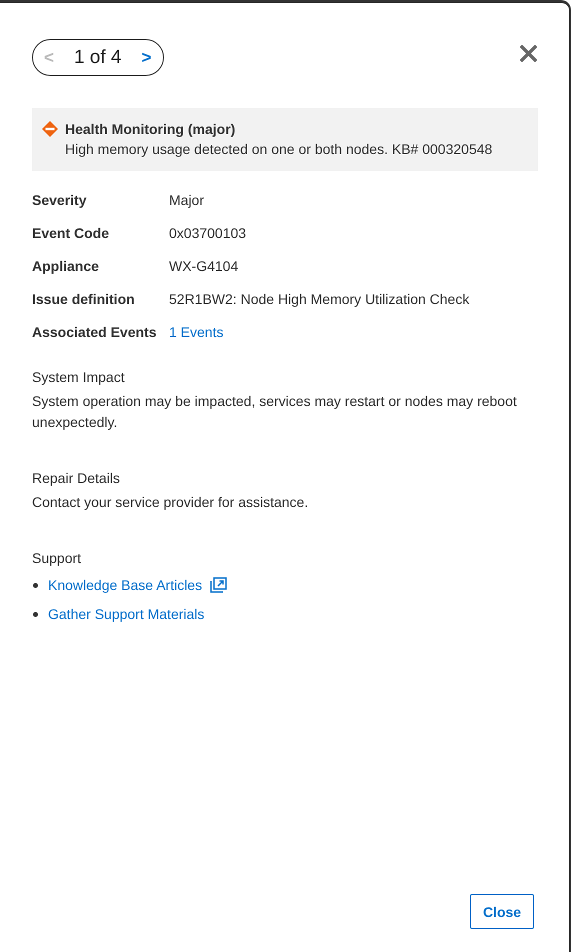  Describe the element at coordinates (353, 332) in the screenshot. I see `events-link: 1 Events` at that location.